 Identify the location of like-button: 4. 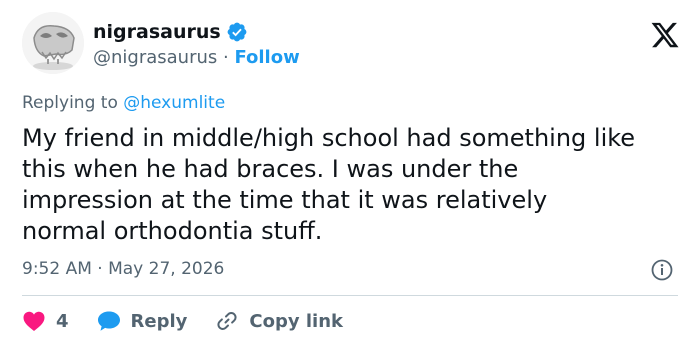
(45, 321).